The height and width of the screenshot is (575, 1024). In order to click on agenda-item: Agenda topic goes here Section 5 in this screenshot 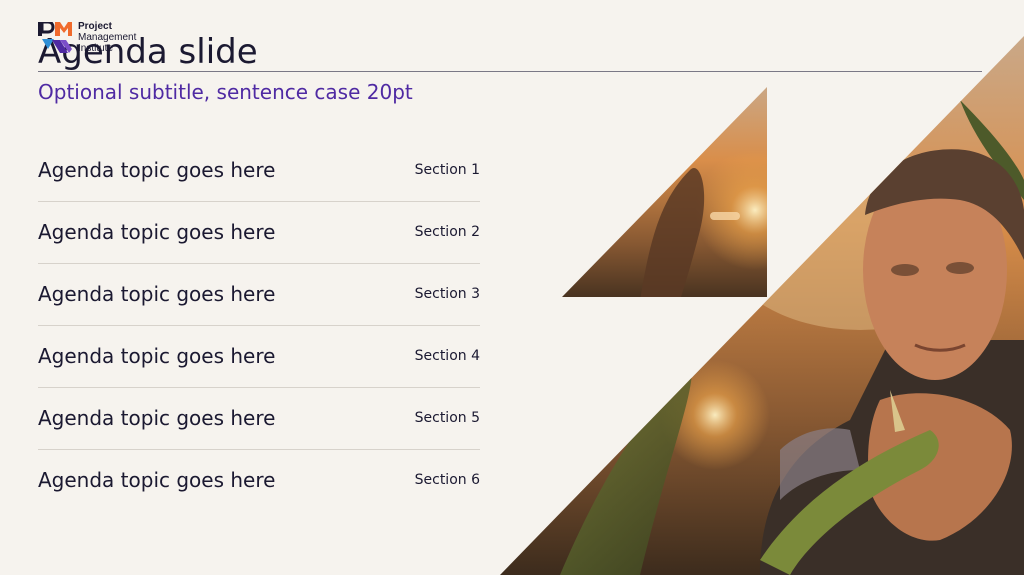, I will do `click(259, 419)`.